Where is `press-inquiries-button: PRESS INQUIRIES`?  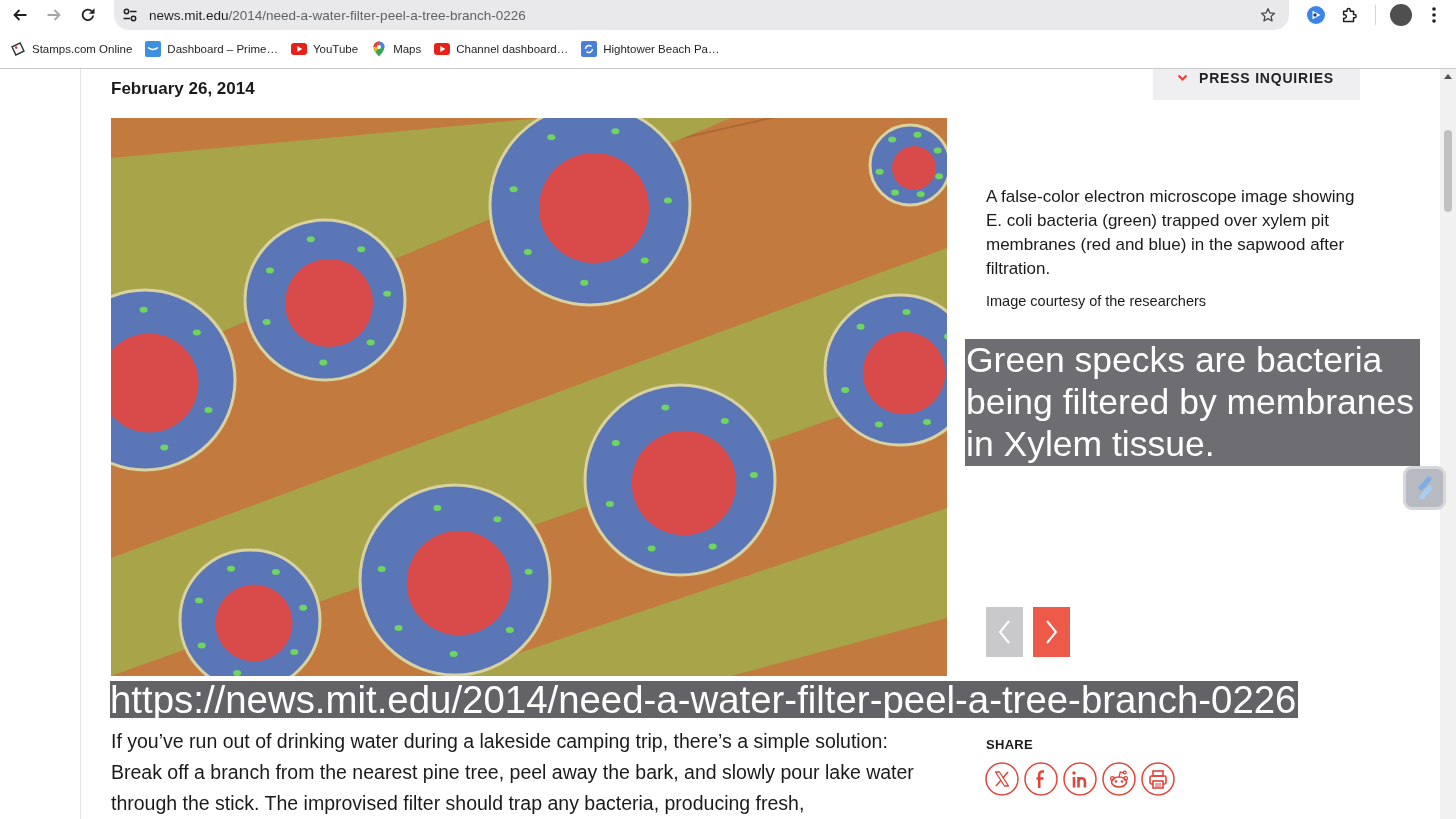 press-inquiries-button: PRESS INQUIRIES is located at coordinates (1256, 84).